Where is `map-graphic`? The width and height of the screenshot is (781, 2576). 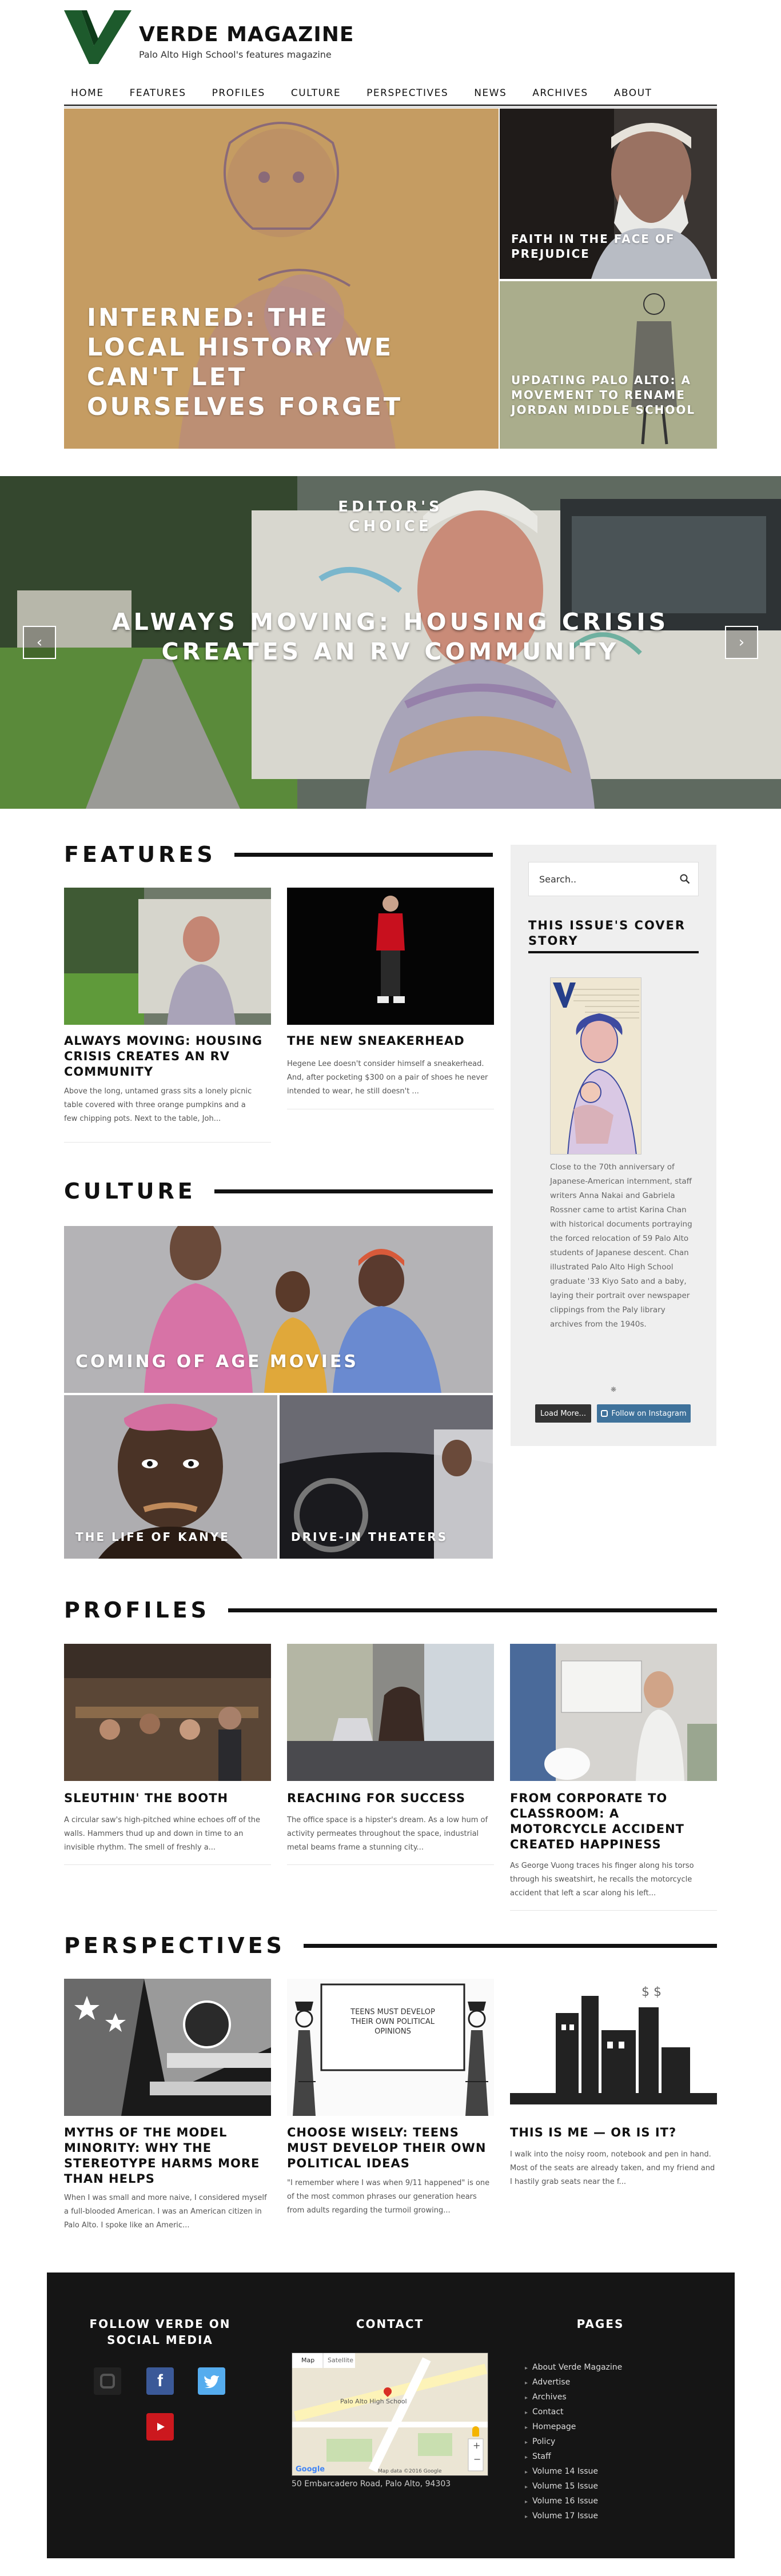
map-graphic is located at coordinates (390, 2414).